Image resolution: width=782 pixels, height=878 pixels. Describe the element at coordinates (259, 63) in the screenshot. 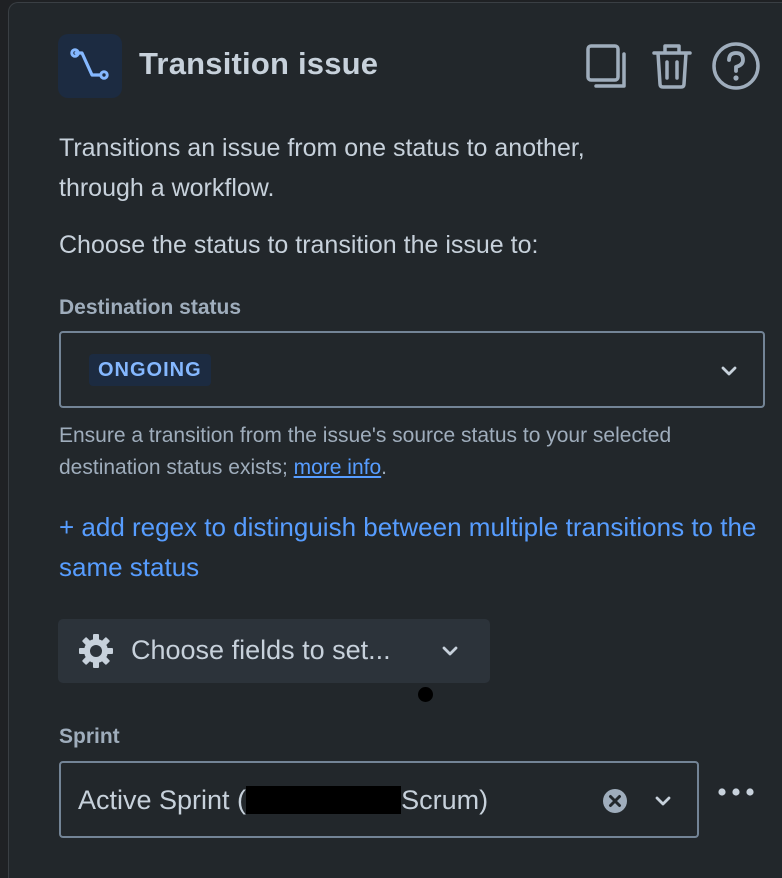

I see `page-title: Transition issue` at that location.